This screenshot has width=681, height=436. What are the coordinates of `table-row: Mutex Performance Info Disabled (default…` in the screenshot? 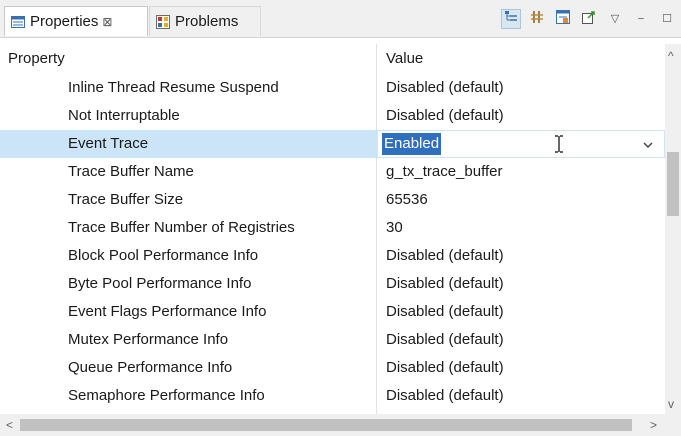 It's located at (332, 340).